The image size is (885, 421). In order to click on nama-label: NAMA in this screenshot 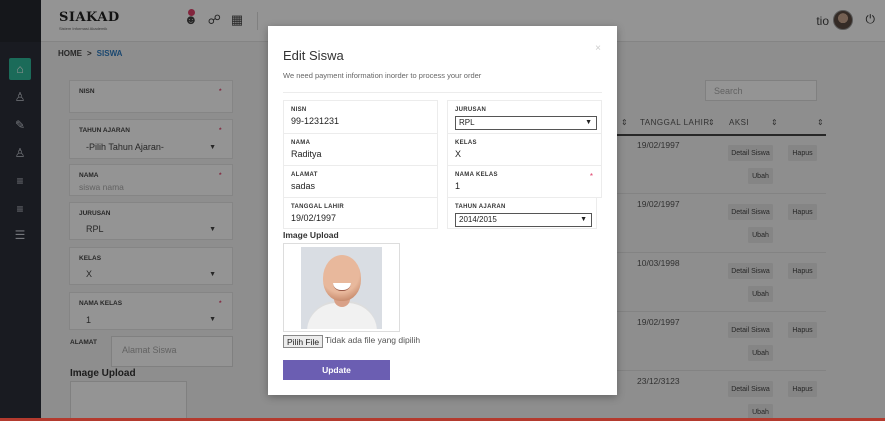, I will do `click(301, 143)`.